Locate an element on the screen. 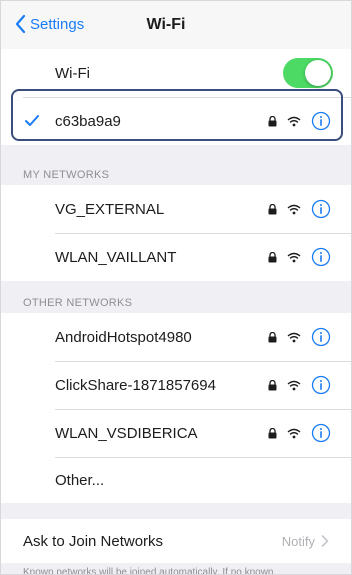  ask-join-value: Notify is located at coordinates (305, 541).